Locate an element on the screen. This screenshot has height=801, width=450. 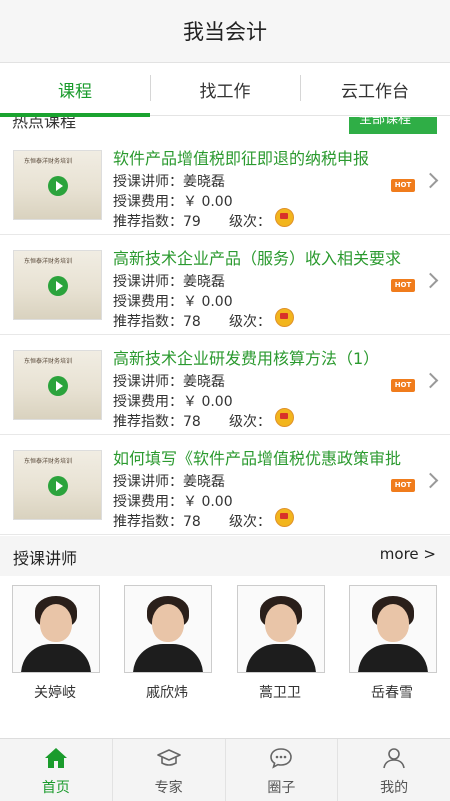
teachers-row: 关婷岐 戚欣炜 蒿卫卫 岳春雪 is located at coordinates (225, 645).